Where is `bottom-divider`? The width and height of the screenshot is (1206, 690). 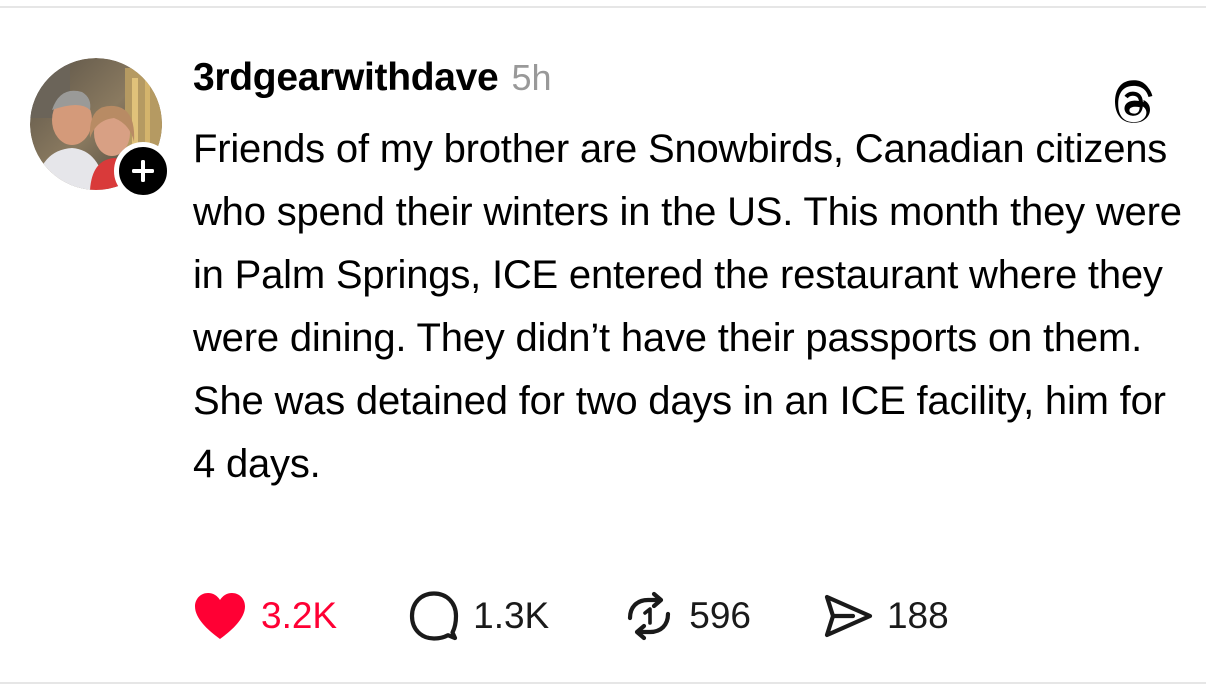 bottom-divider is located at coordinates (603, 683).